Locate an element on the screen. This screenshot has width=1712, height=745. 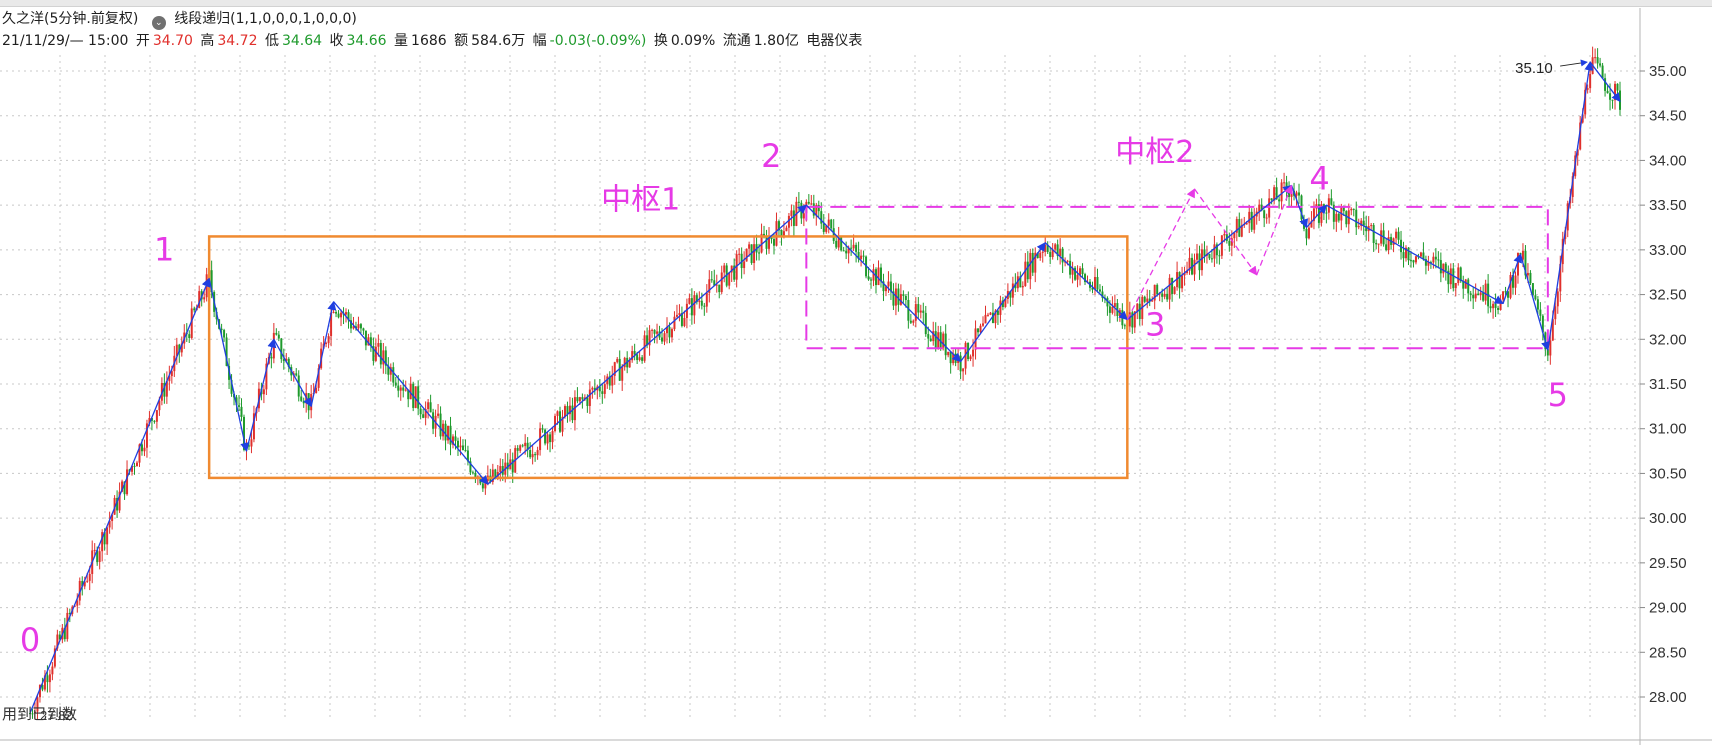
point-label: 2 is located at coordinates (771, 156).